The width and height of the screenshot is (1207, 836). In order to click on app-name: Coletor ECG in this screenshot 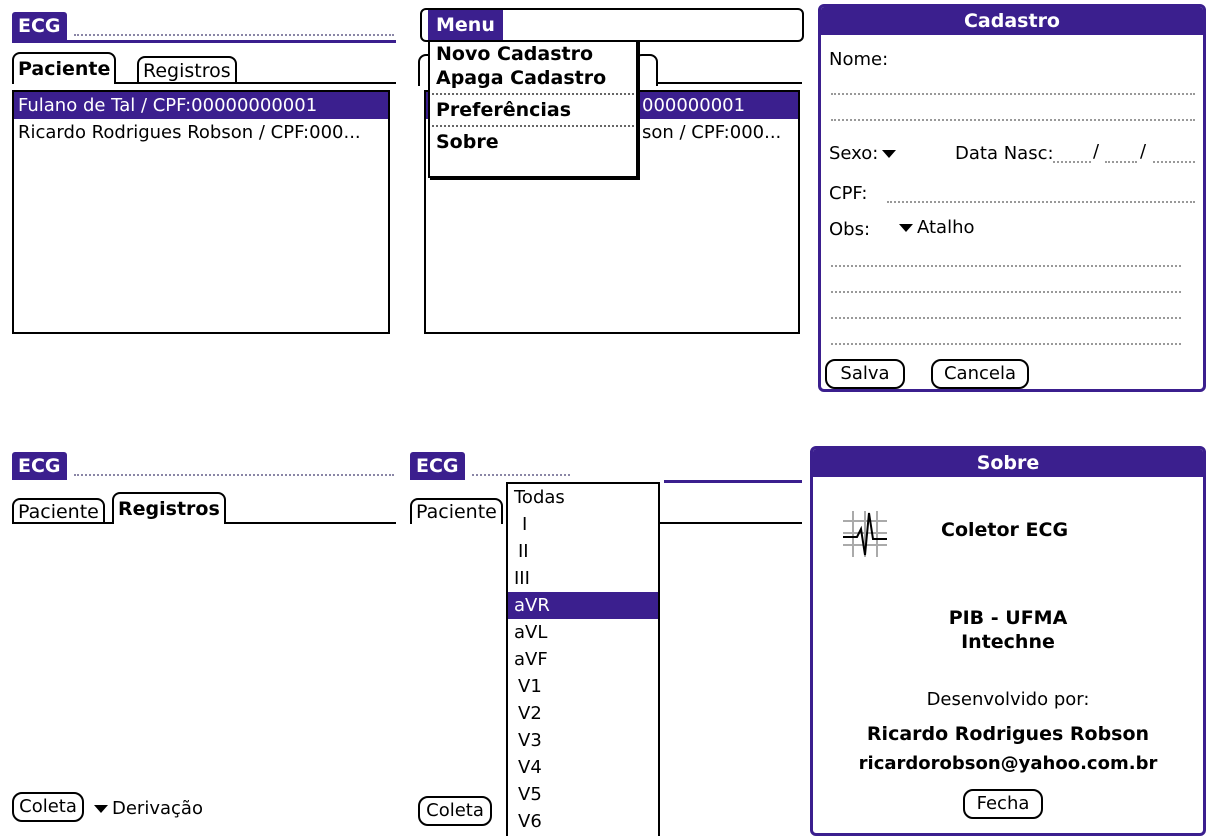, I will do `click(1005, 530)`.